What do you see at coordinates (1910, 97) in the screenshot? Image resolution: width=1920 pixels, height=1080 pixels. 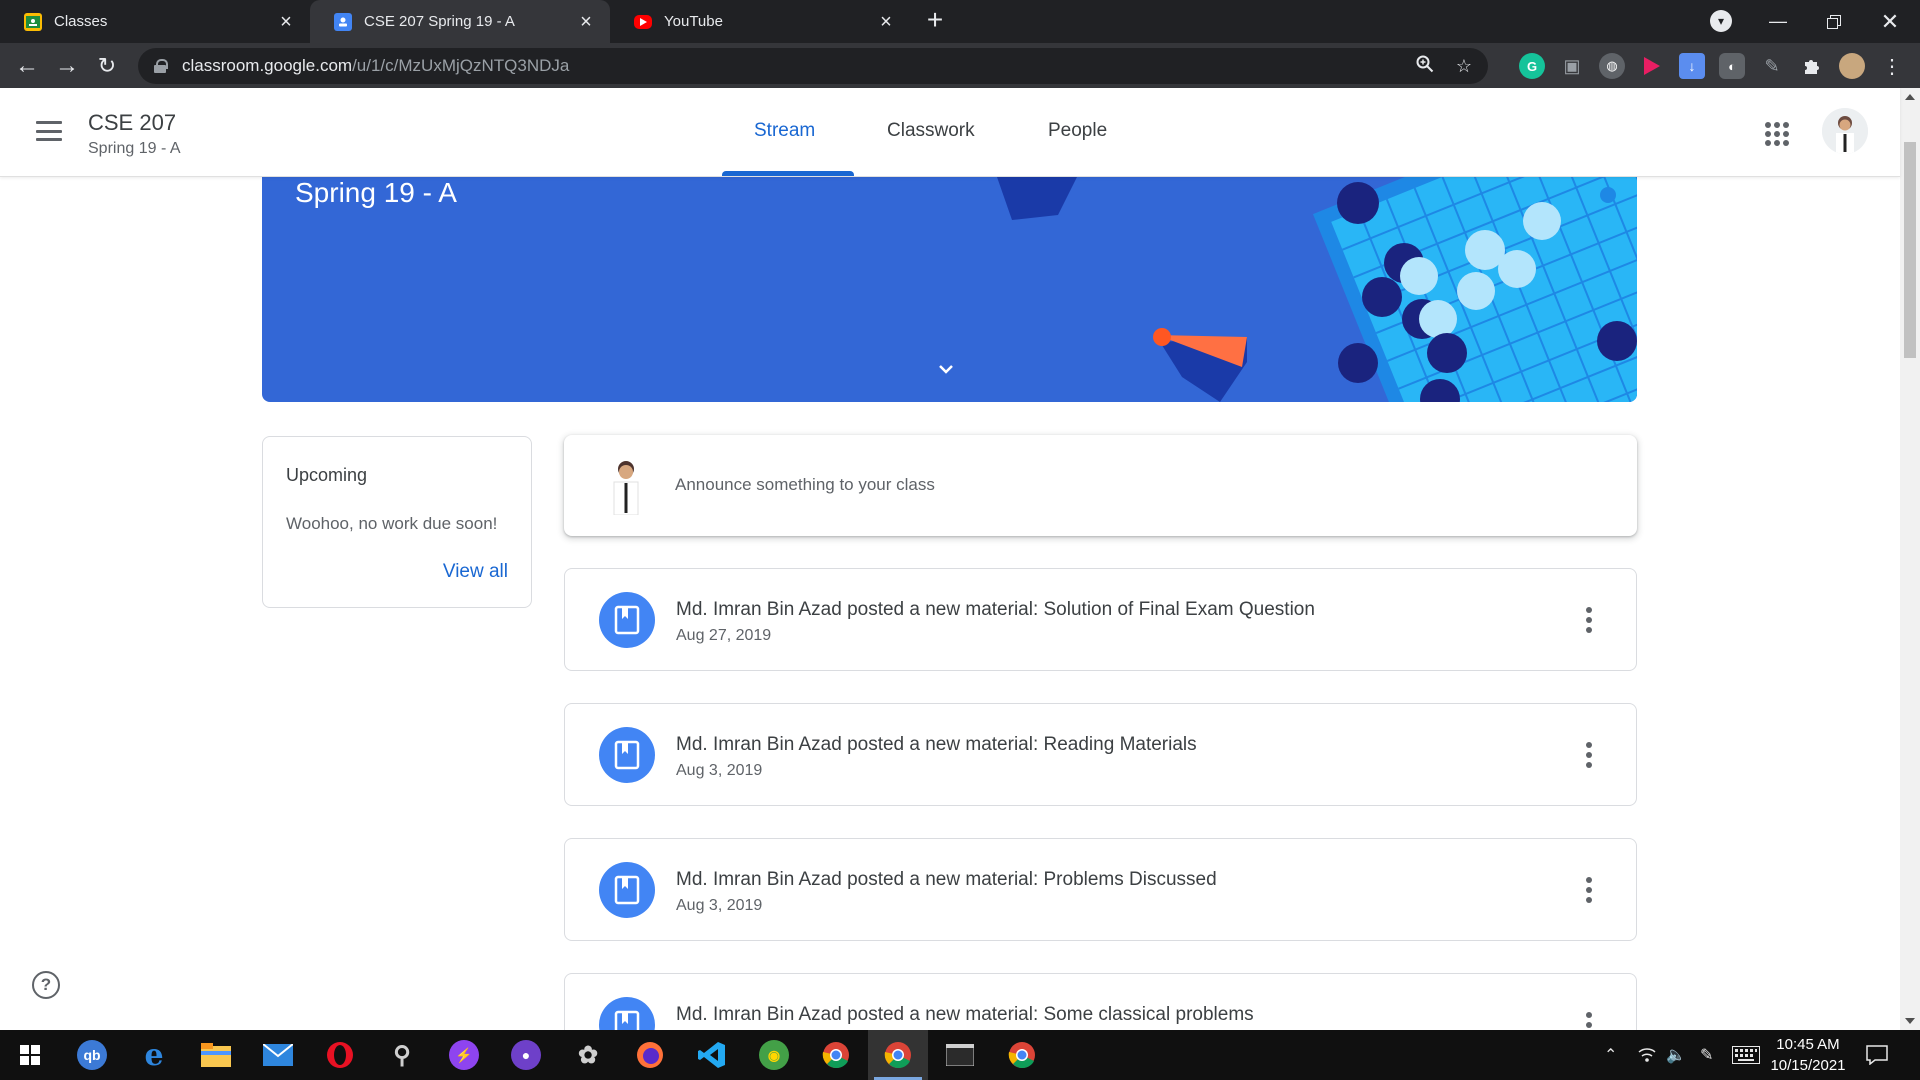 I see `scroll-up-icon` at bounding box center [1910, 97].